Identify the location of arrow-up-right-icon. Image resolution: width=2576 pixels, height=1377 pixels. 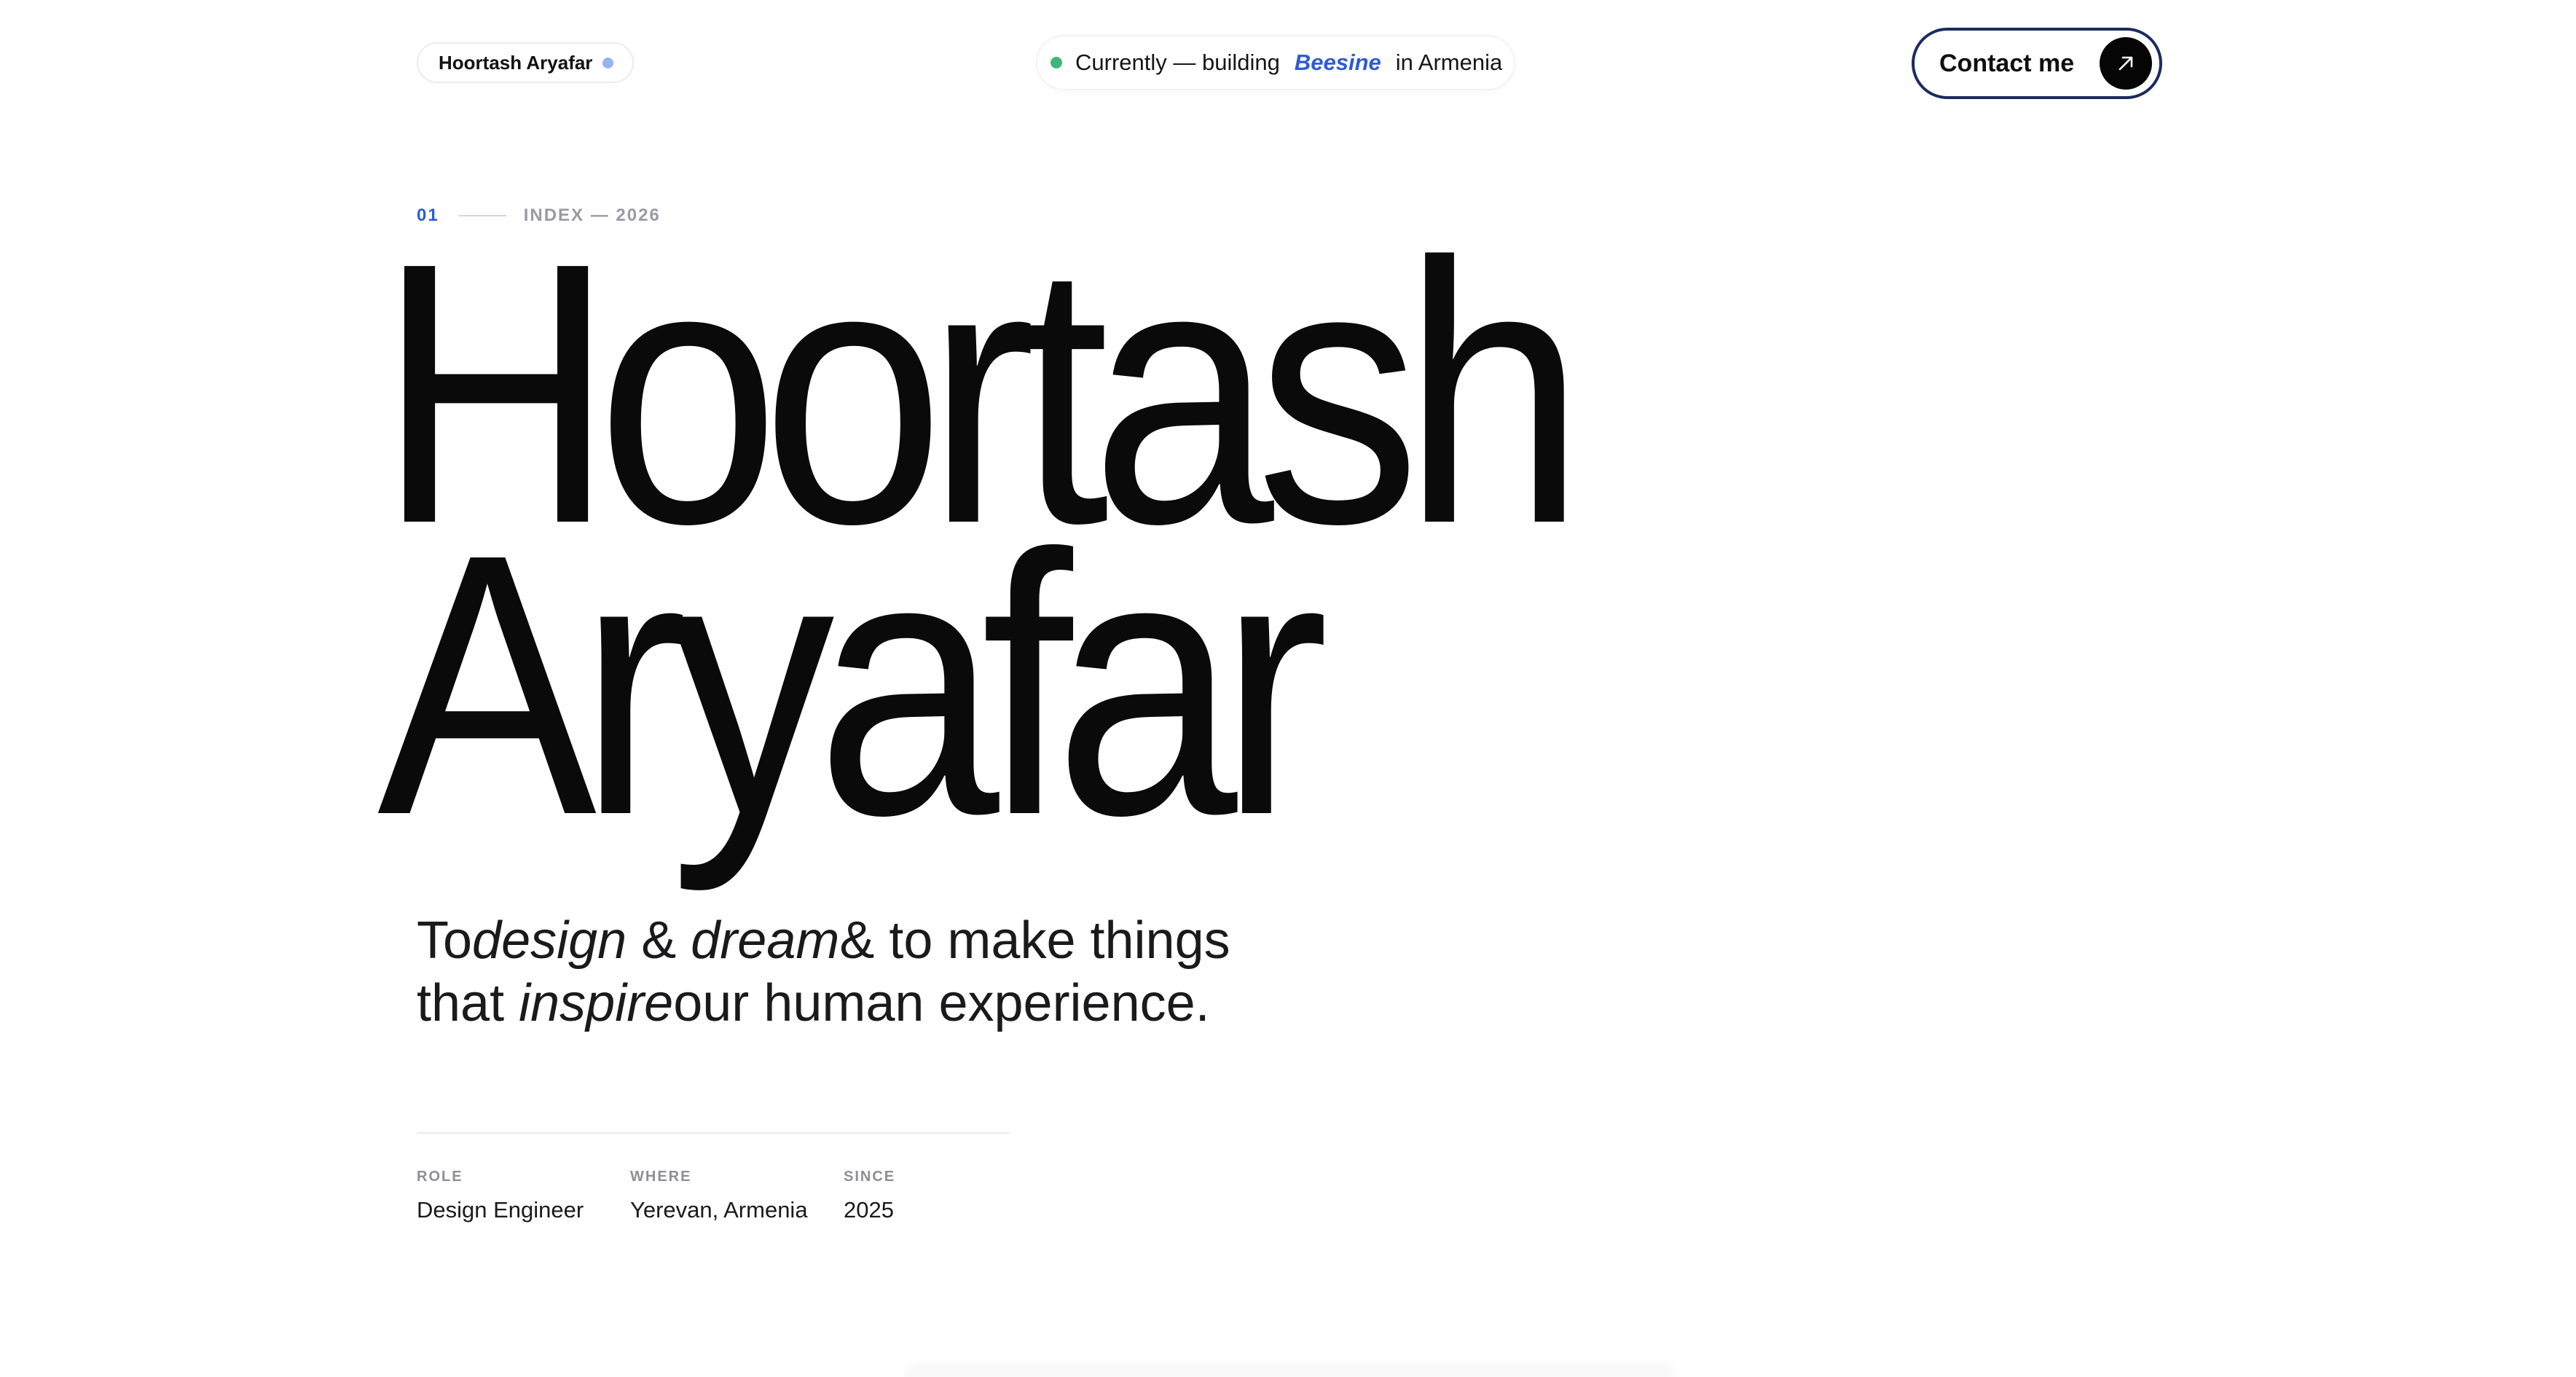
(2126, 63).